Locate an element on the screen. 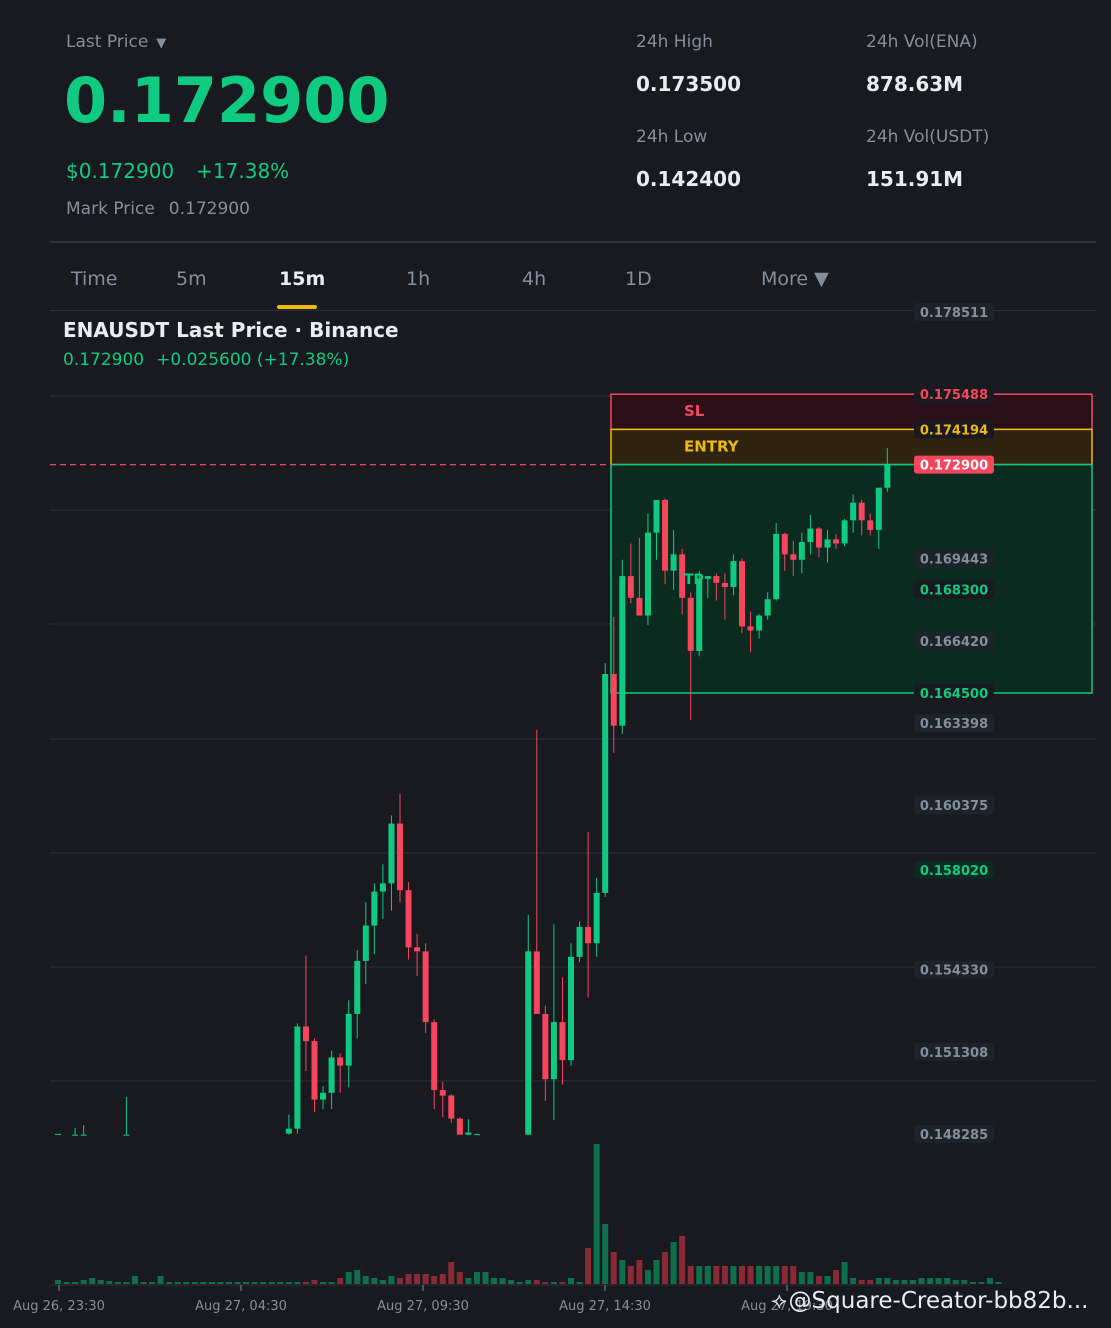 The width and height of the screenshot is (1111, 1328). price-tick-label: 0.178511 is located at coordinates (954, 313).